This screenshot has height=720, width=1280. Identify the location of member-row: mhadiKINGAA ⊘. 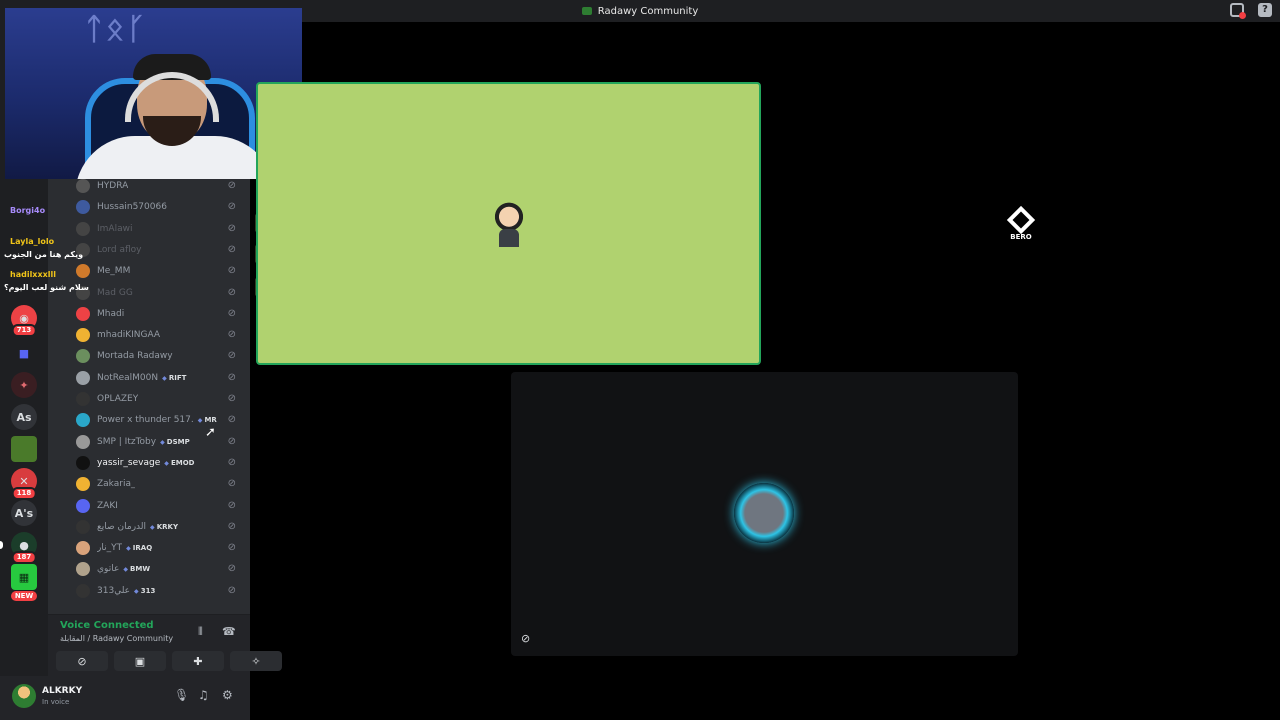
(161, 335).